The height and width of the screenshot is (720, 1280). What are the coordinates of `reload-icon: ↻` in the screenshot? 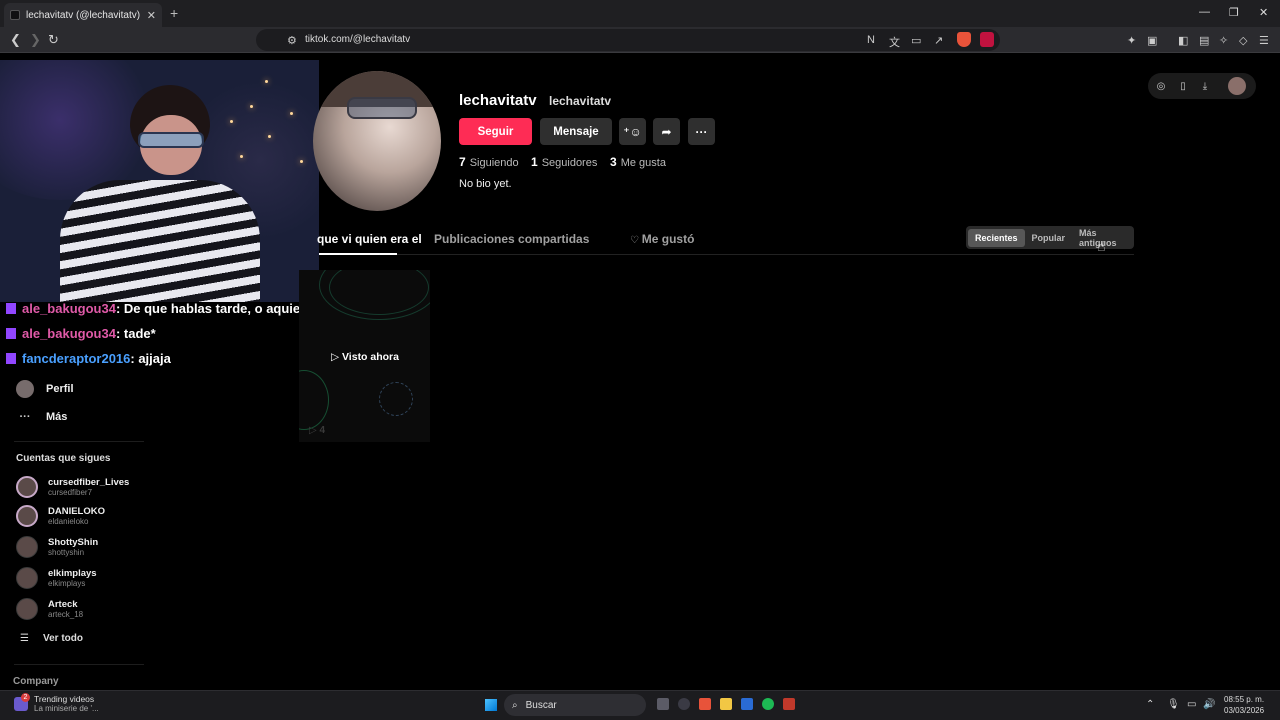 It's located at (53, 40).